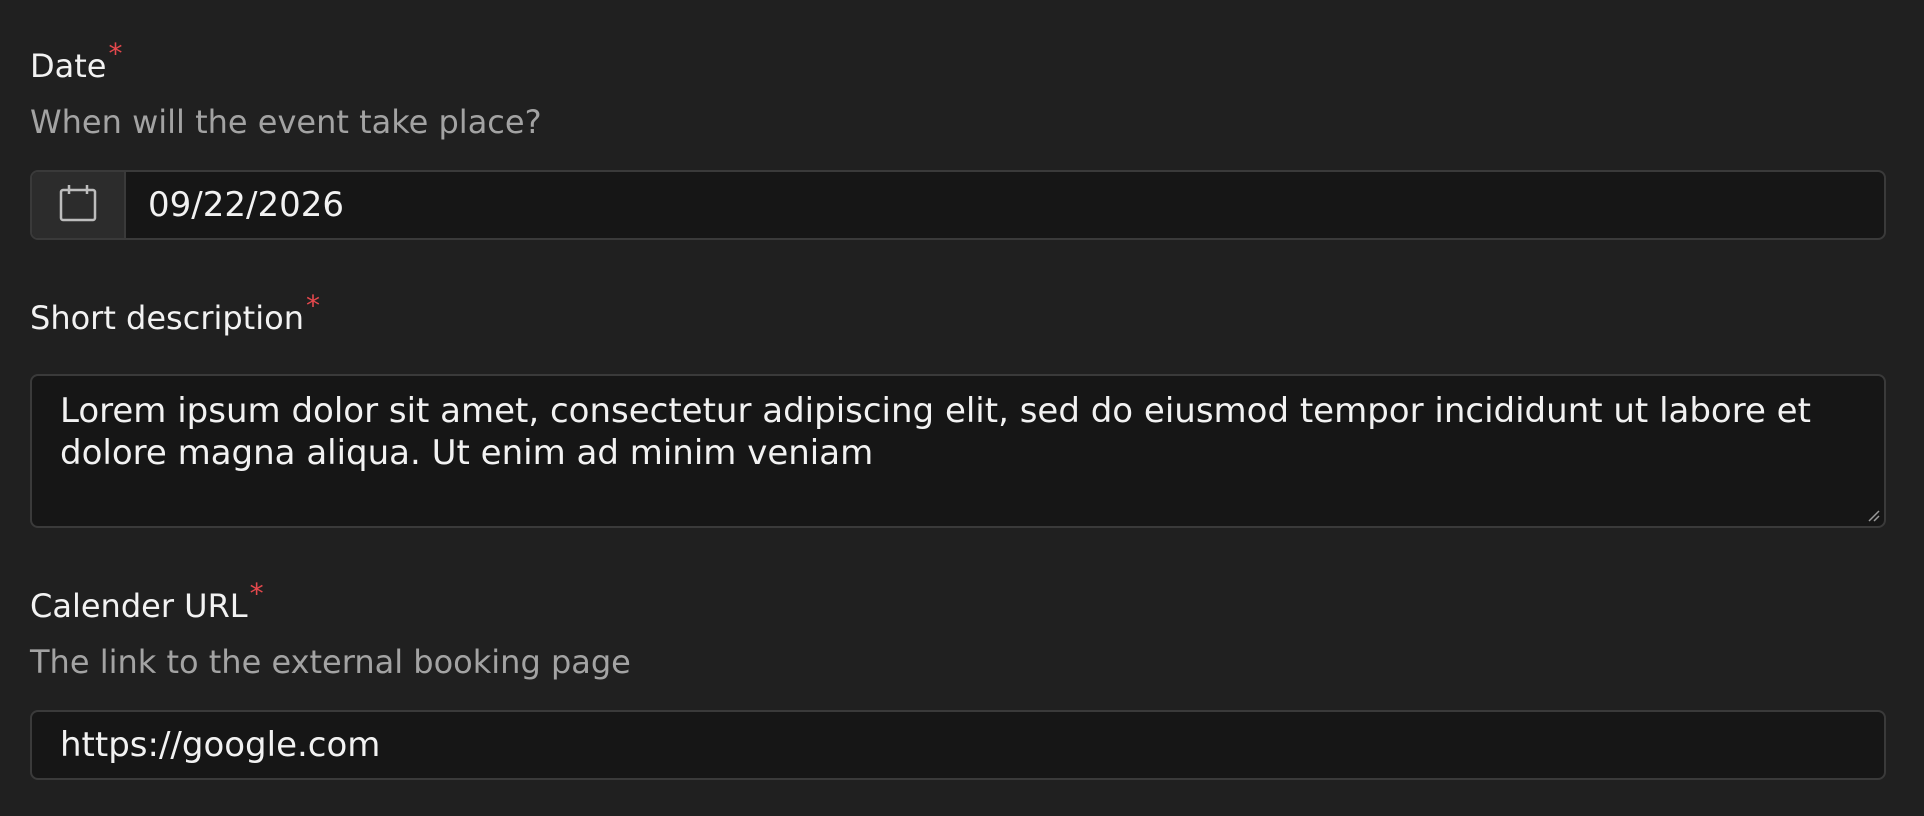 The width and height of the screenshot is (1924, 816). I want to click on calendar-url-input: https://google.com, so click(958, 745).